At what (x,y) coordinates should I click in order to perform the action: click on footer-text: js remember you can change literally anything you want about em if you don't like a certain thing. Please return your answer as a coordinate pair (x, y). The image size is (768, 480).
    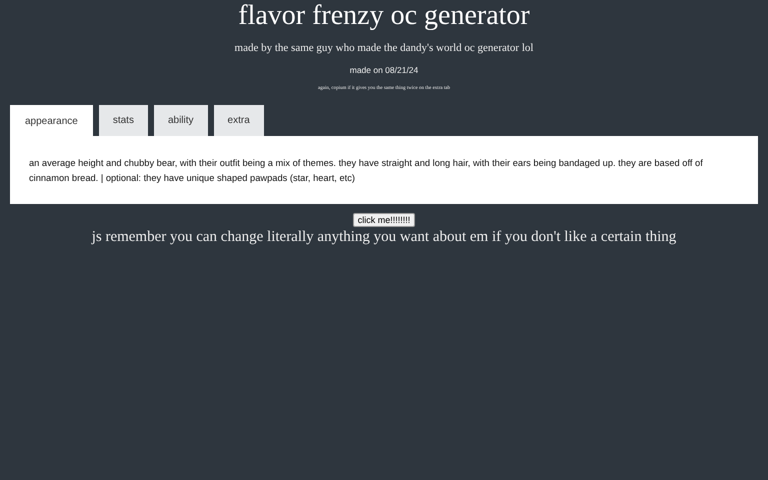
    Looking at the image, I should click on (384, 237).